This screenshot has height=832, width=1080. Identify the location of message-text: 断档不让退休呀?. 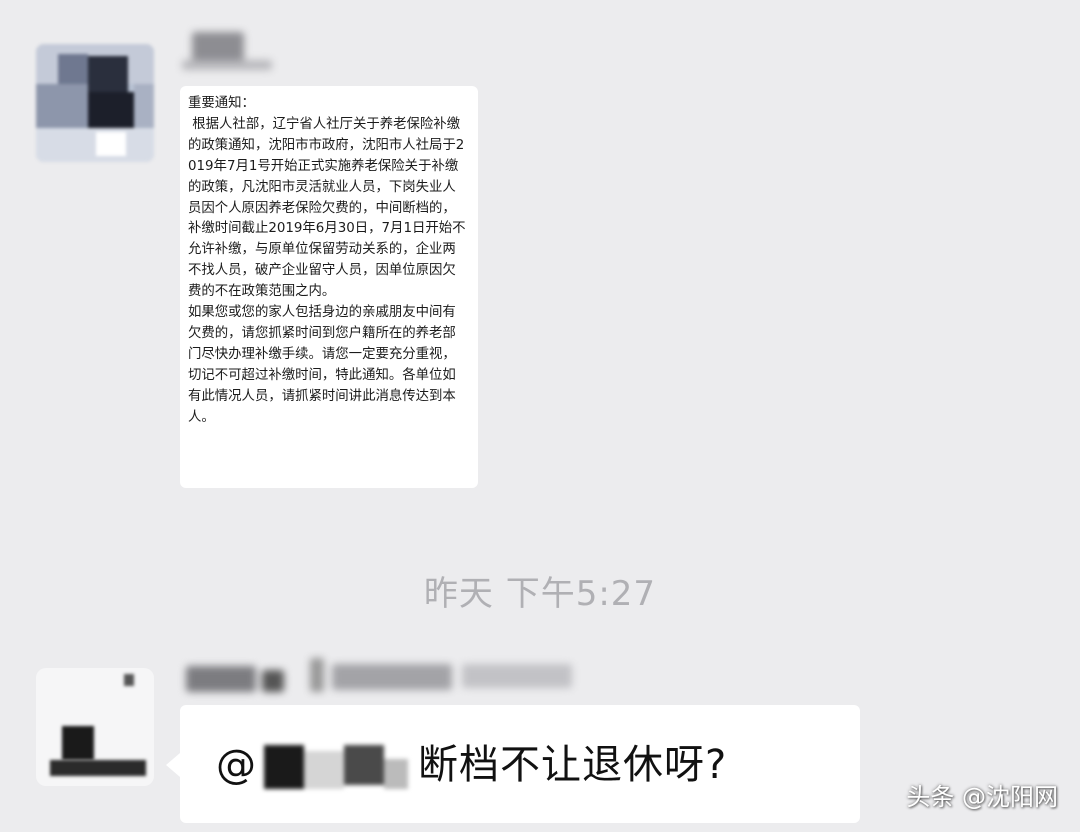
(573, 765).